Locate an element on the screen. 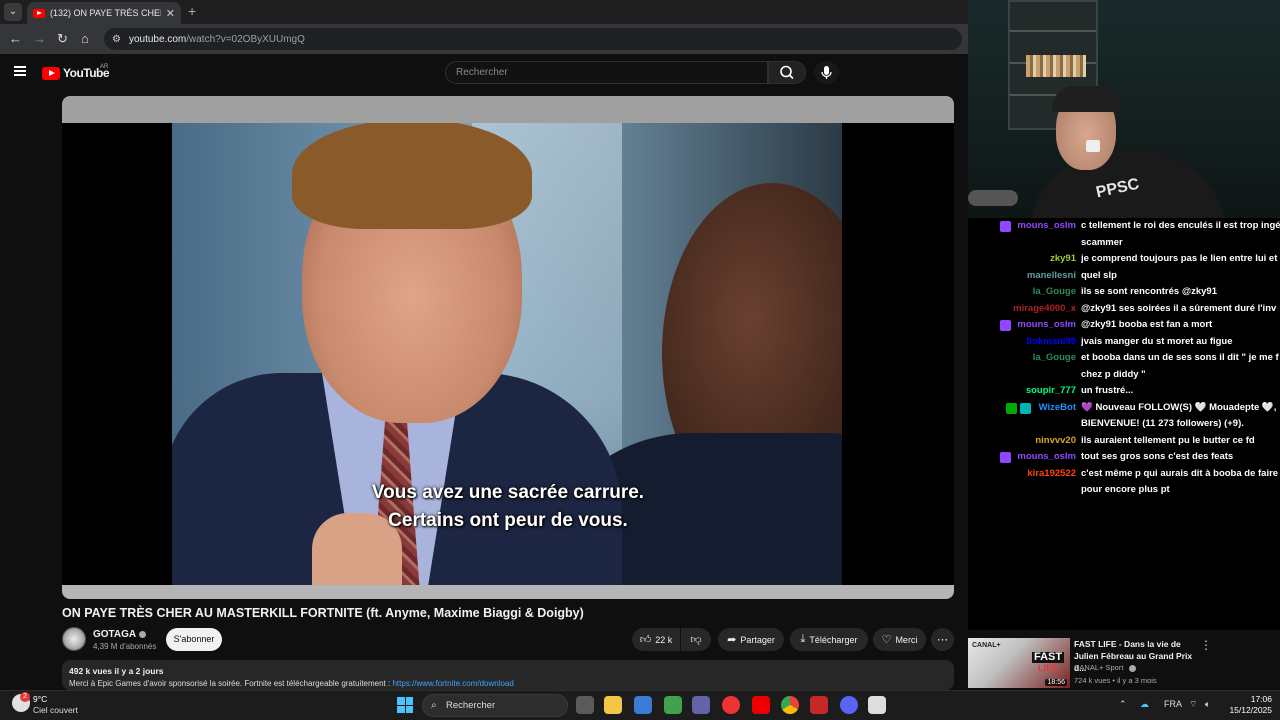 This screenshot has height=720, width=1280. file-explorer-icon is located at coordinates (613, 705).